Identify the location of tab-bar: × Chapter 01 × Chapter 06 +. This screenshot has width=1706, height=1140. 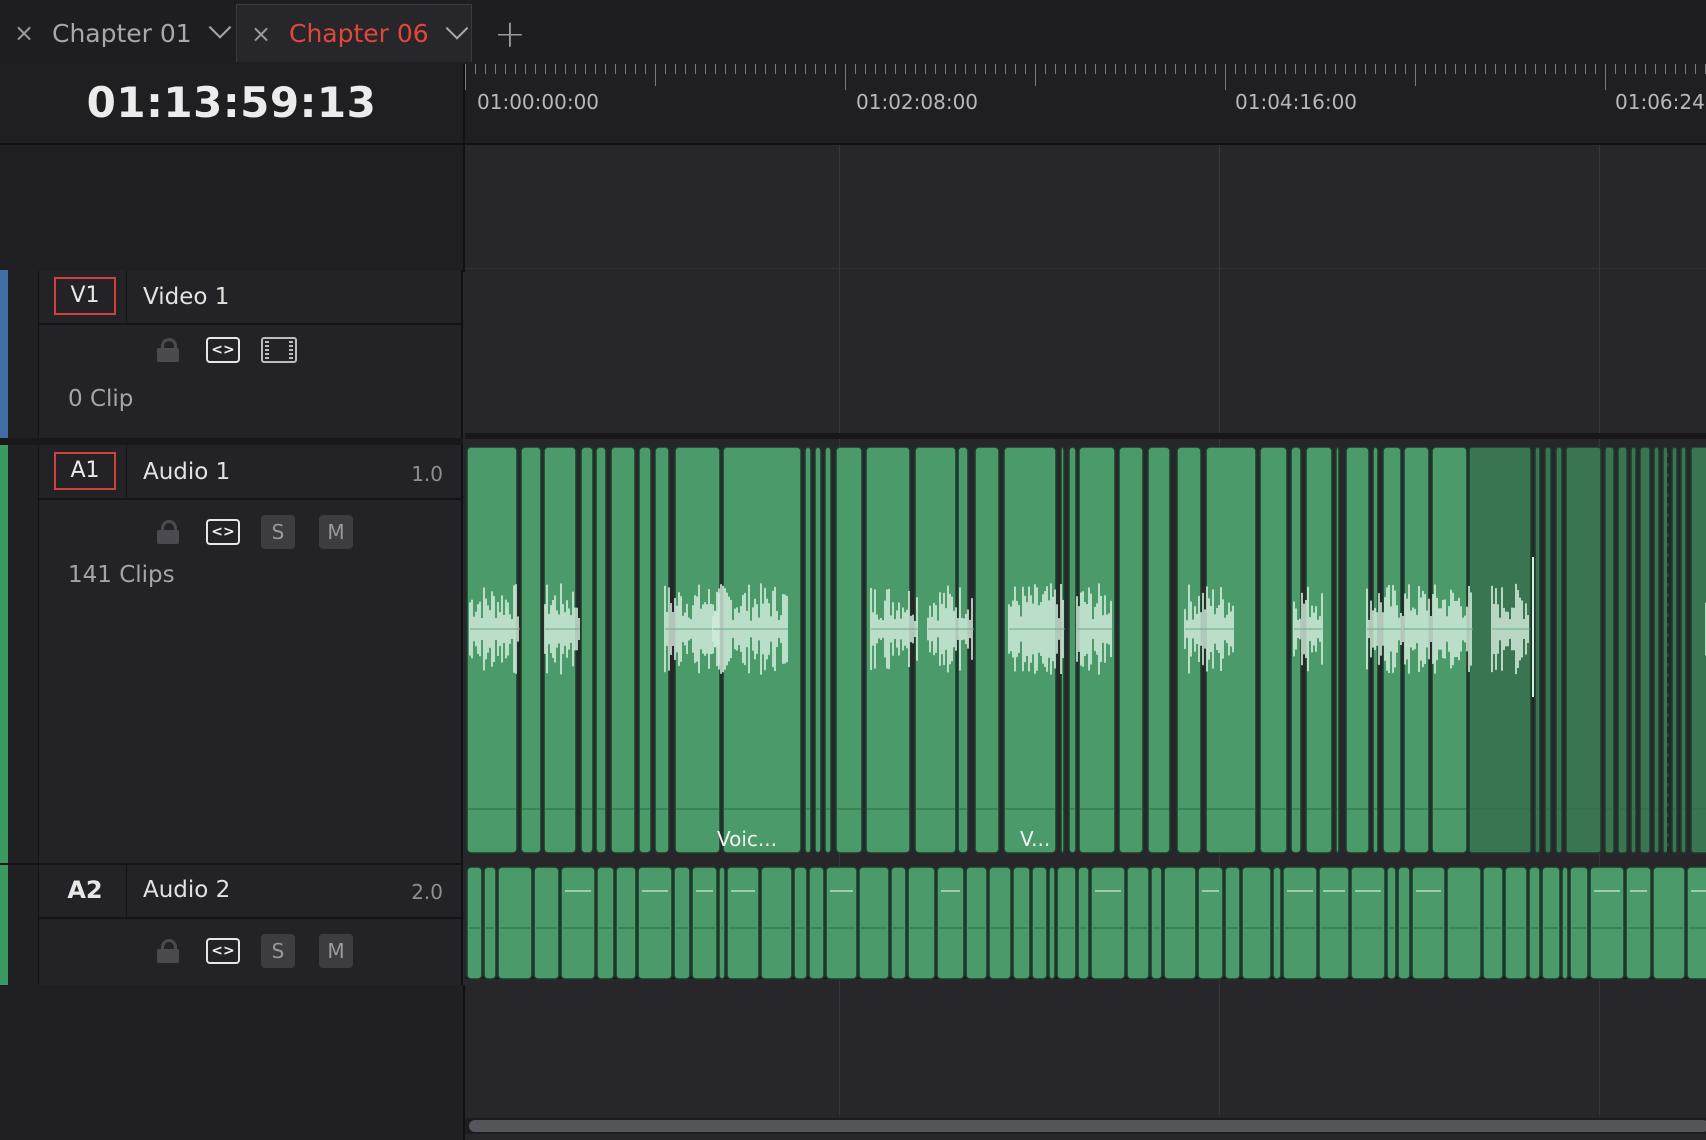
(853, 33).